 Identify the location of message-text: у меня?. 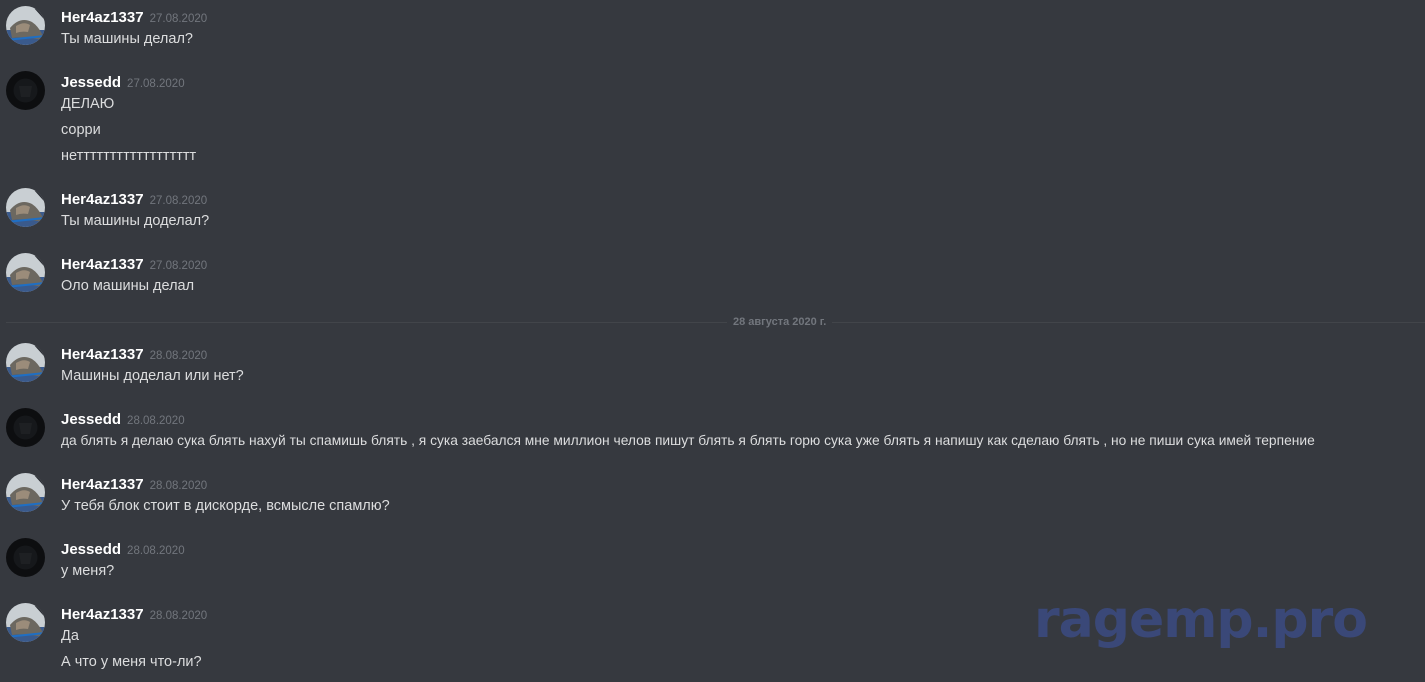
(88, 571).